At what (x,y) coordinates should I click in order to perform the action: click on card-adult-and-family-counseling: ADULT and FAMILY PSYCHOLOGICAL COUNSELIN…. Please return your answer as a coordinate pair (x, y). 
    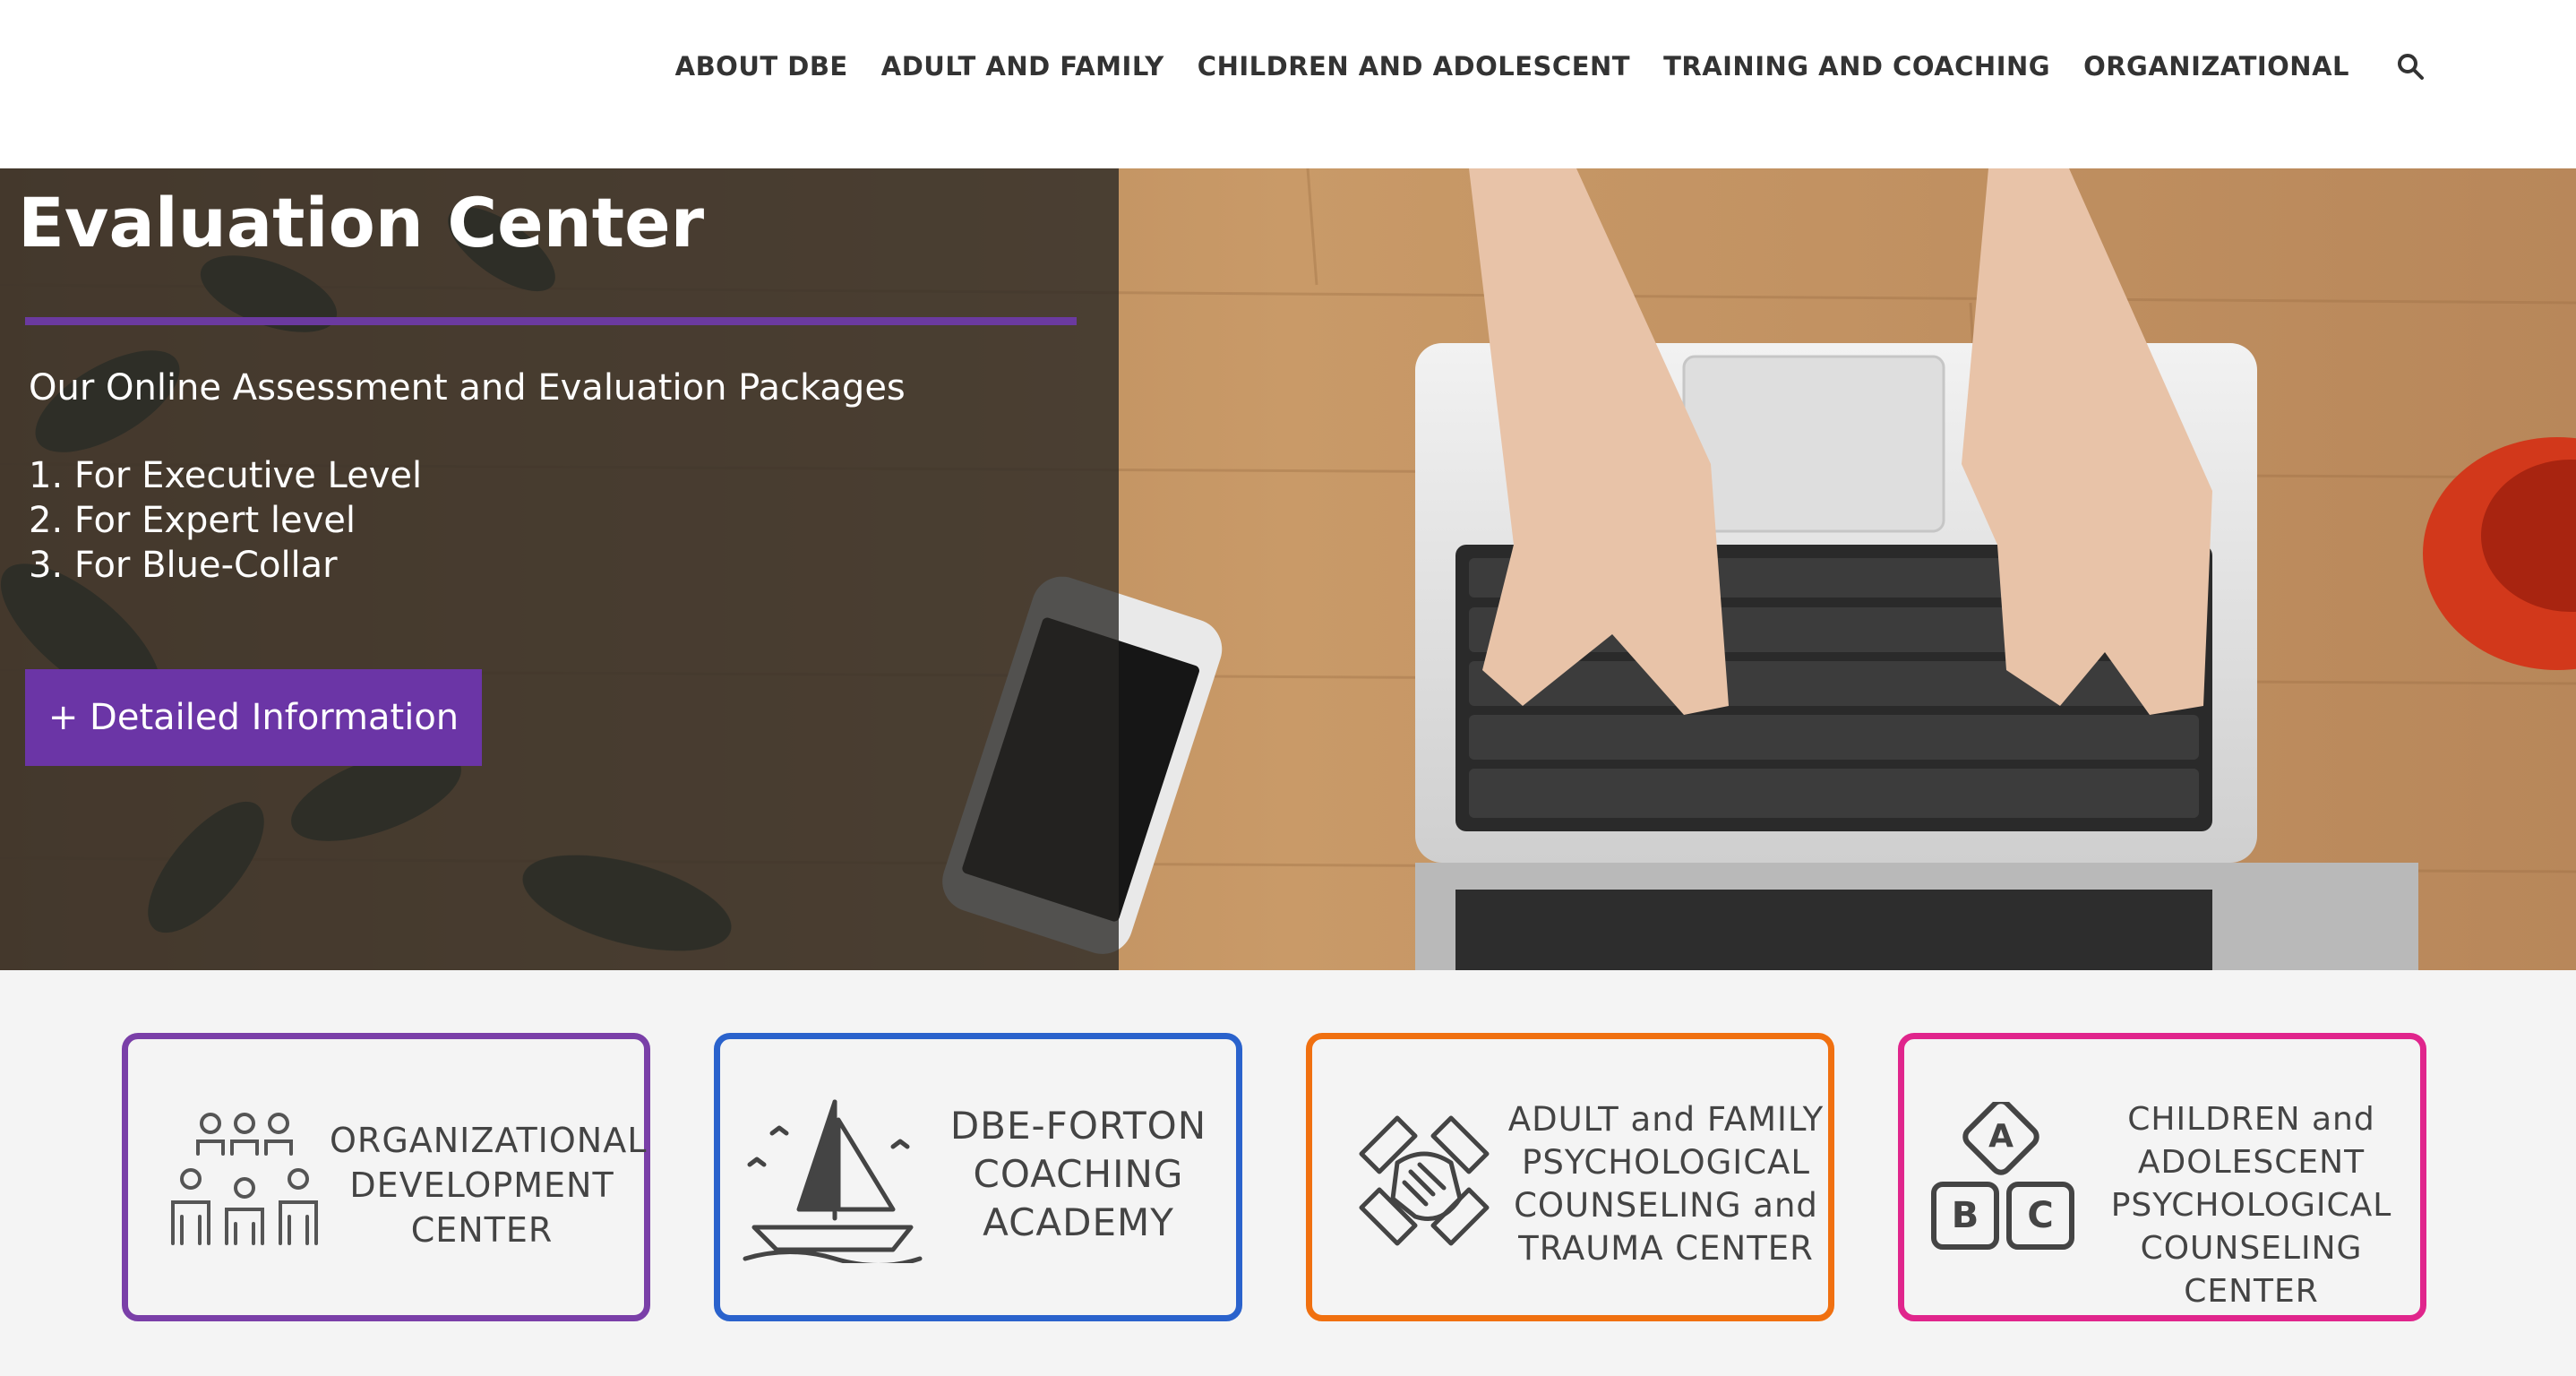
    Looking at the image, I should click on (1570, 1177).